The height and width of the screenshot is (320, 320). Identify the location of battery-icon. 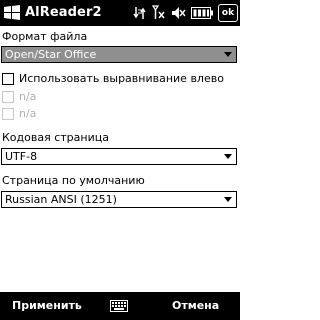
(202, 13).